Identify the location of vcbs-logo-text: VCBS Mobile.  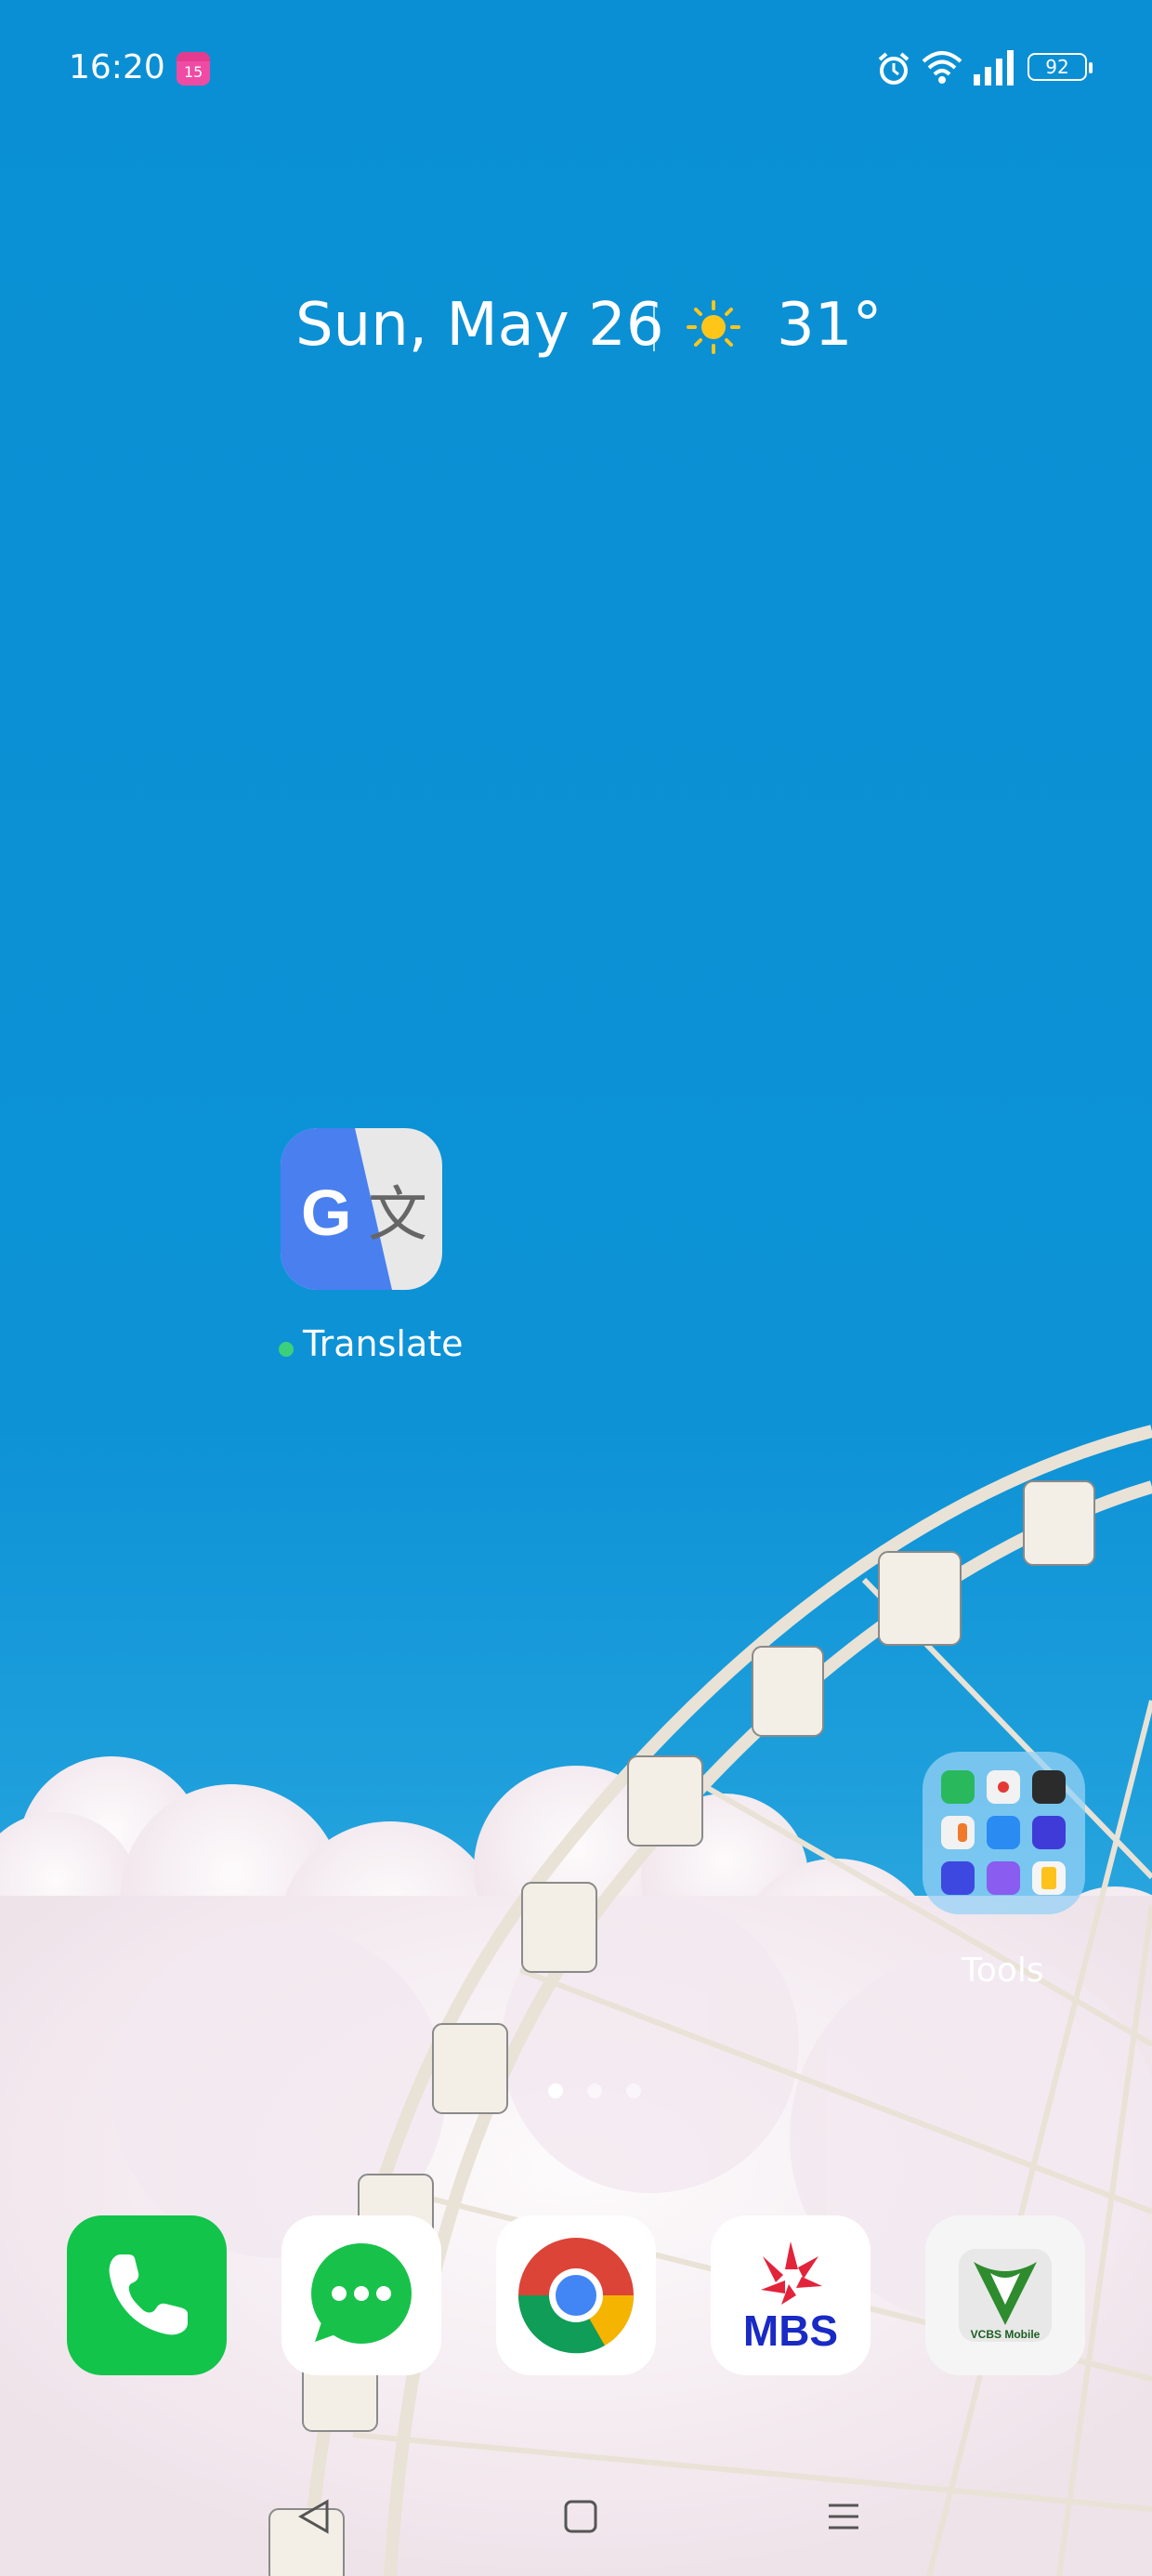
(1006, 2334).